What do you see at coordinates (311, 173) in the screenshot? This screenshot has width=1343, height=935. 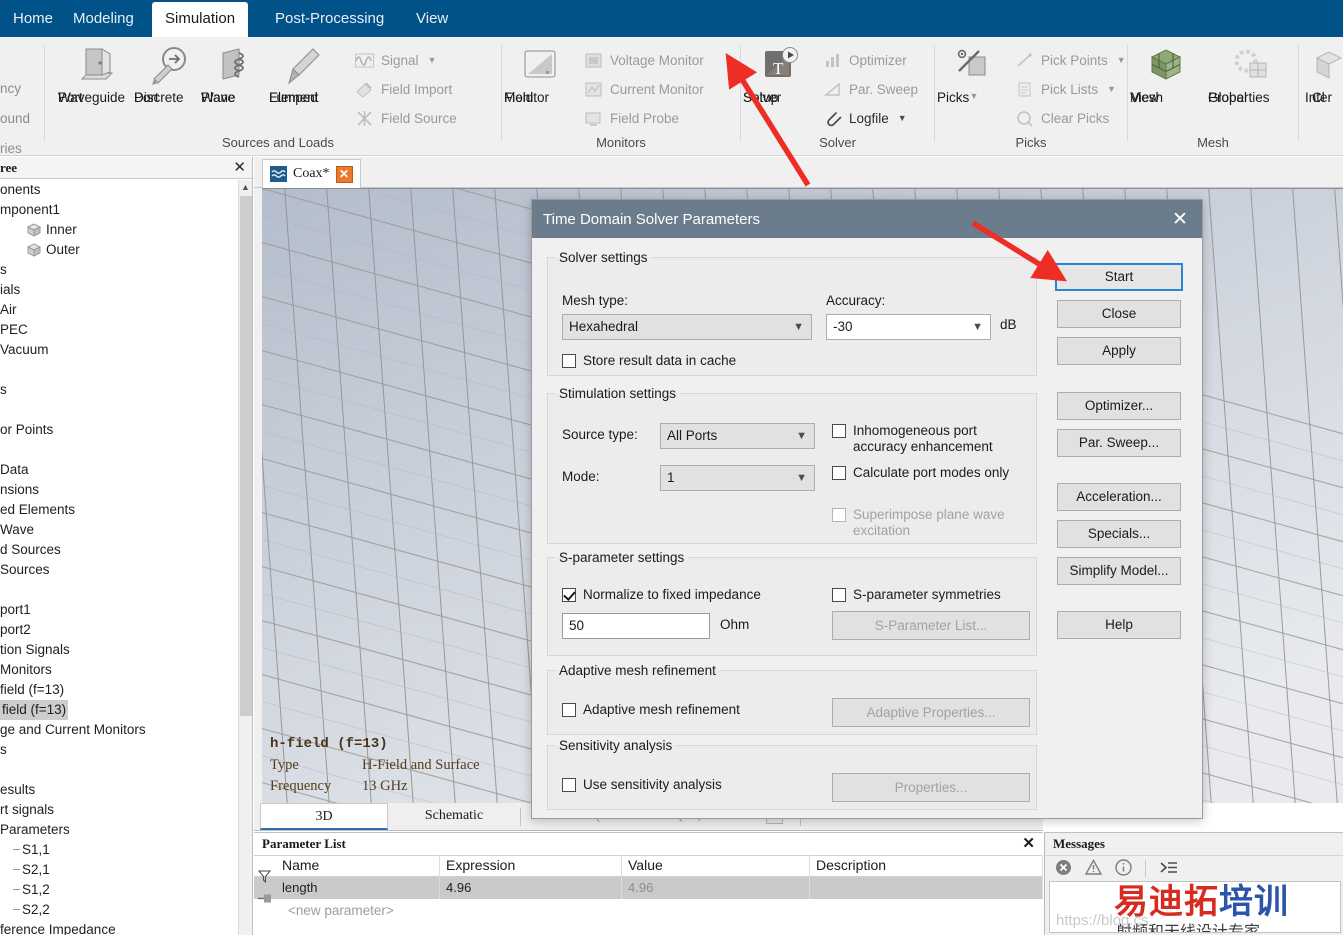 I see `document-tab-coax: Coax* ✕` at bounding box center [311, 173].